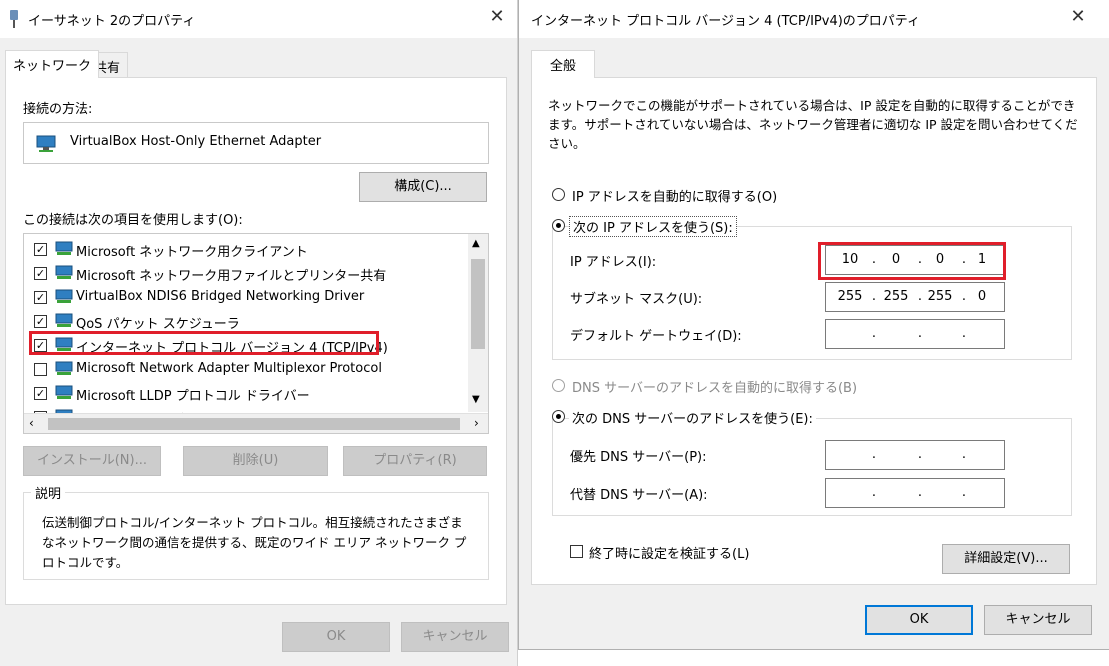  Describe the element at coordinates (669, 552) in the screenshot. I see `validate-label: 終了時に設定を検証する(L)` at that location.